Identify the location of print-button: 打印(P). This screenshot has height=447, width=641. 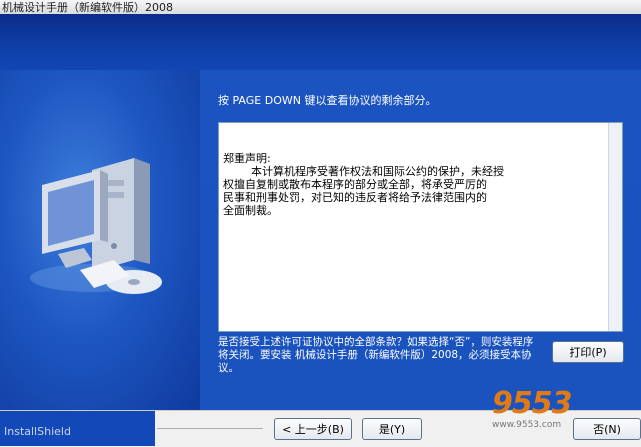
(588, 352).